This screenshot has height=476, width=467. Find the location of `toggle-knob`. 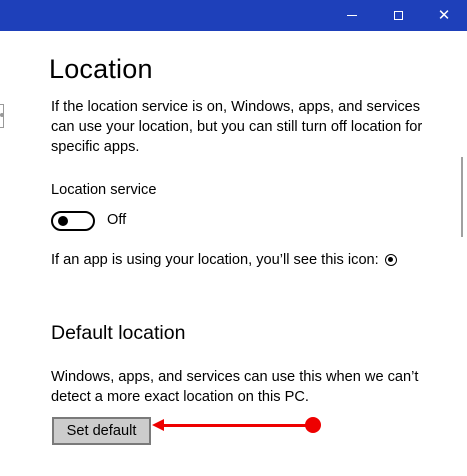

toggle-knob is located at coordinates (63, 221).